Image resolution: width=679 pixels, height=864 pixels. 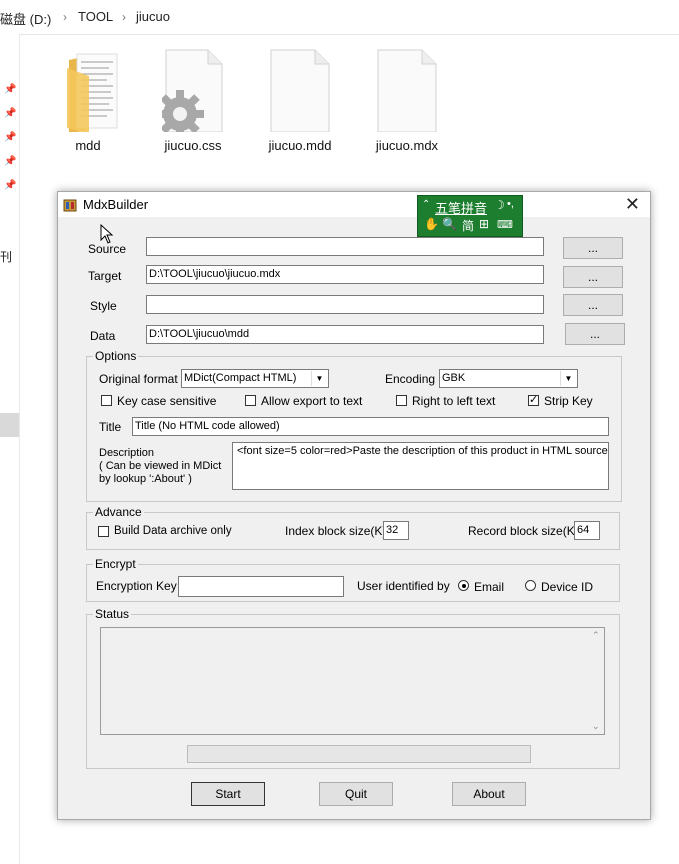 What do you see at coordinates (499, 205) in the screenshot?
I see `moon-icon: ☽` at bounding box center [499, 205].